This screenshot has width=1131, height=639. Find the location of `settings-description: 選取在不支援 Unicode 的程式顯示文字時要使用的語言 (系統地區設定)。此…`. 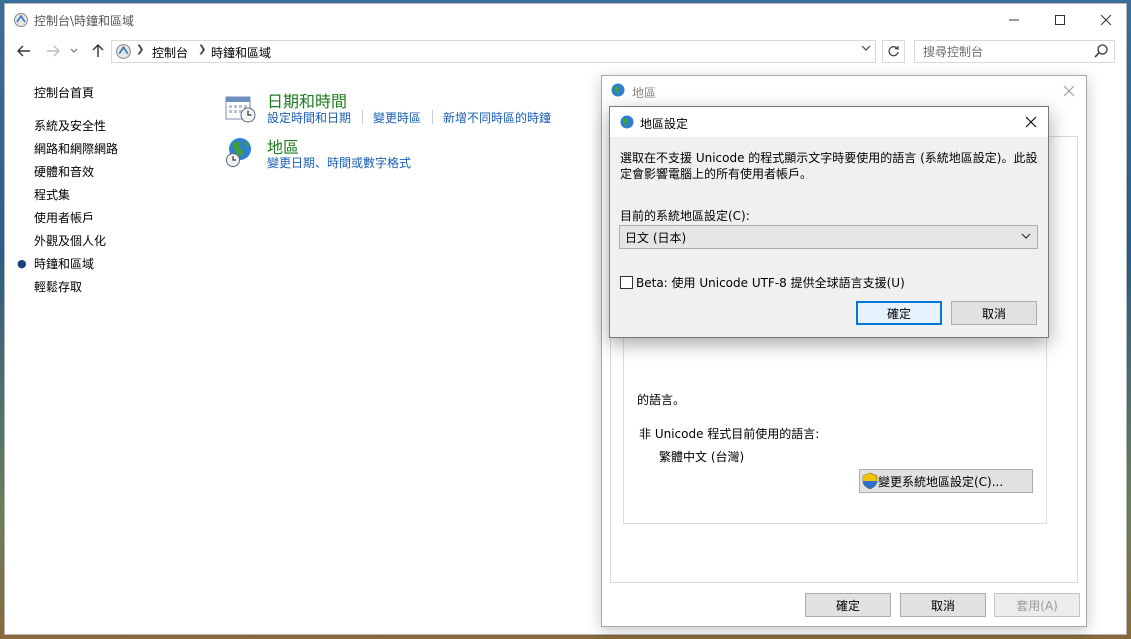

settings-description: 選取在不支援 Unicode 的程式顯示文字時要使用的語言 (系統地區設定)。此… is located at coordinates (829, 166).